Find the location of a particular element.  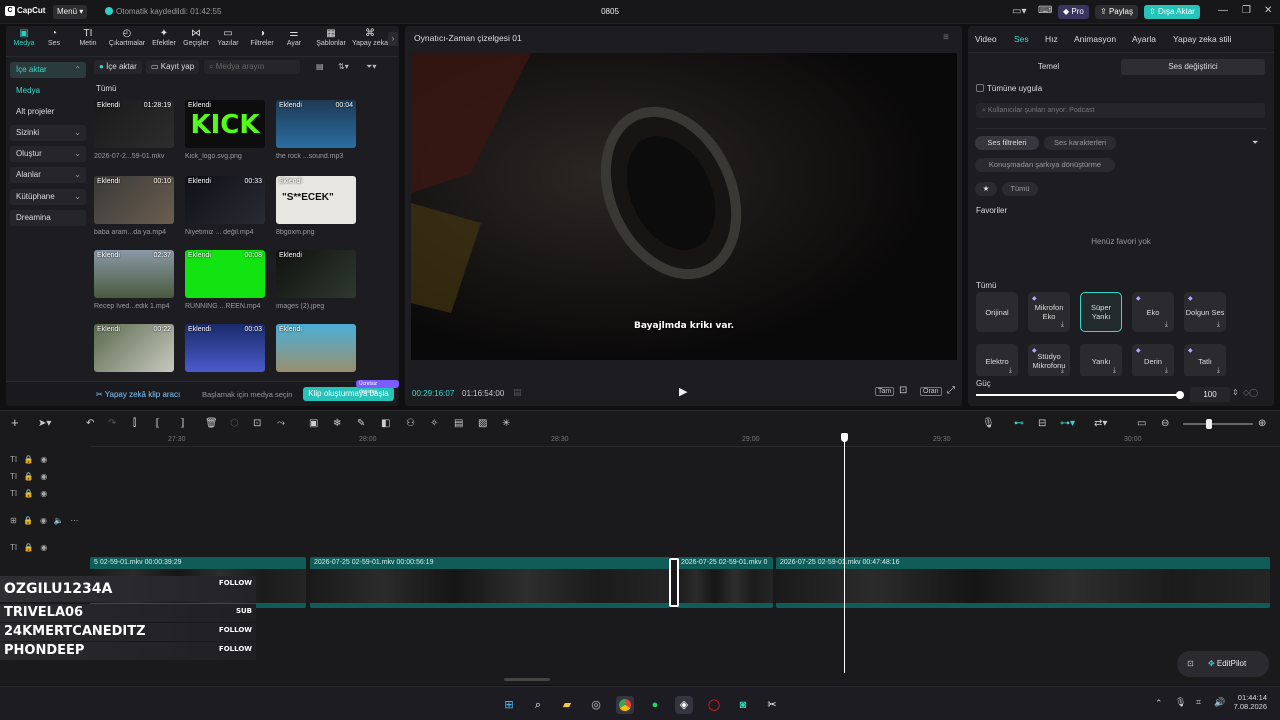

tab-ai: ⌘ Yapay zeka is located at coordinates (370, 37).